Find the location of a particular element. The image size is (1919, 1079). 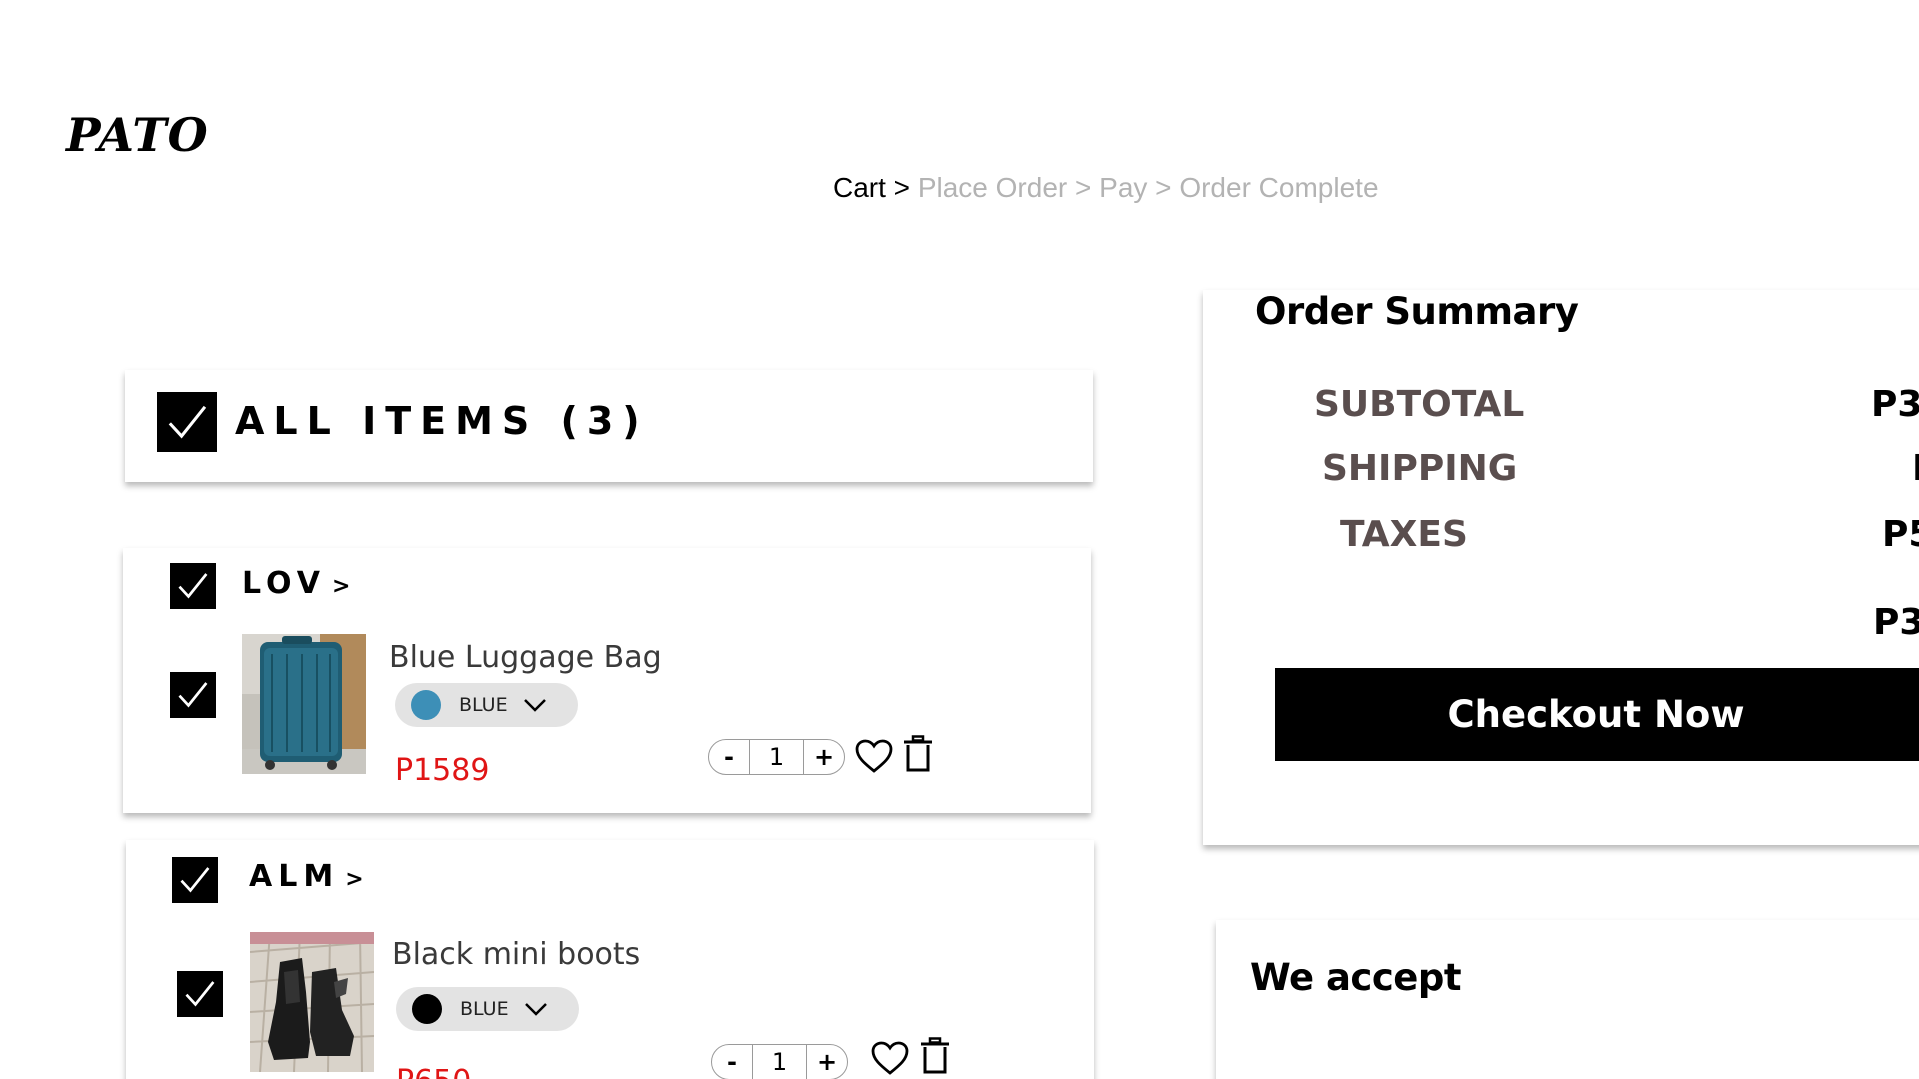

checkout-now-button: Checkout Now is located at coordinates (1597, 714).